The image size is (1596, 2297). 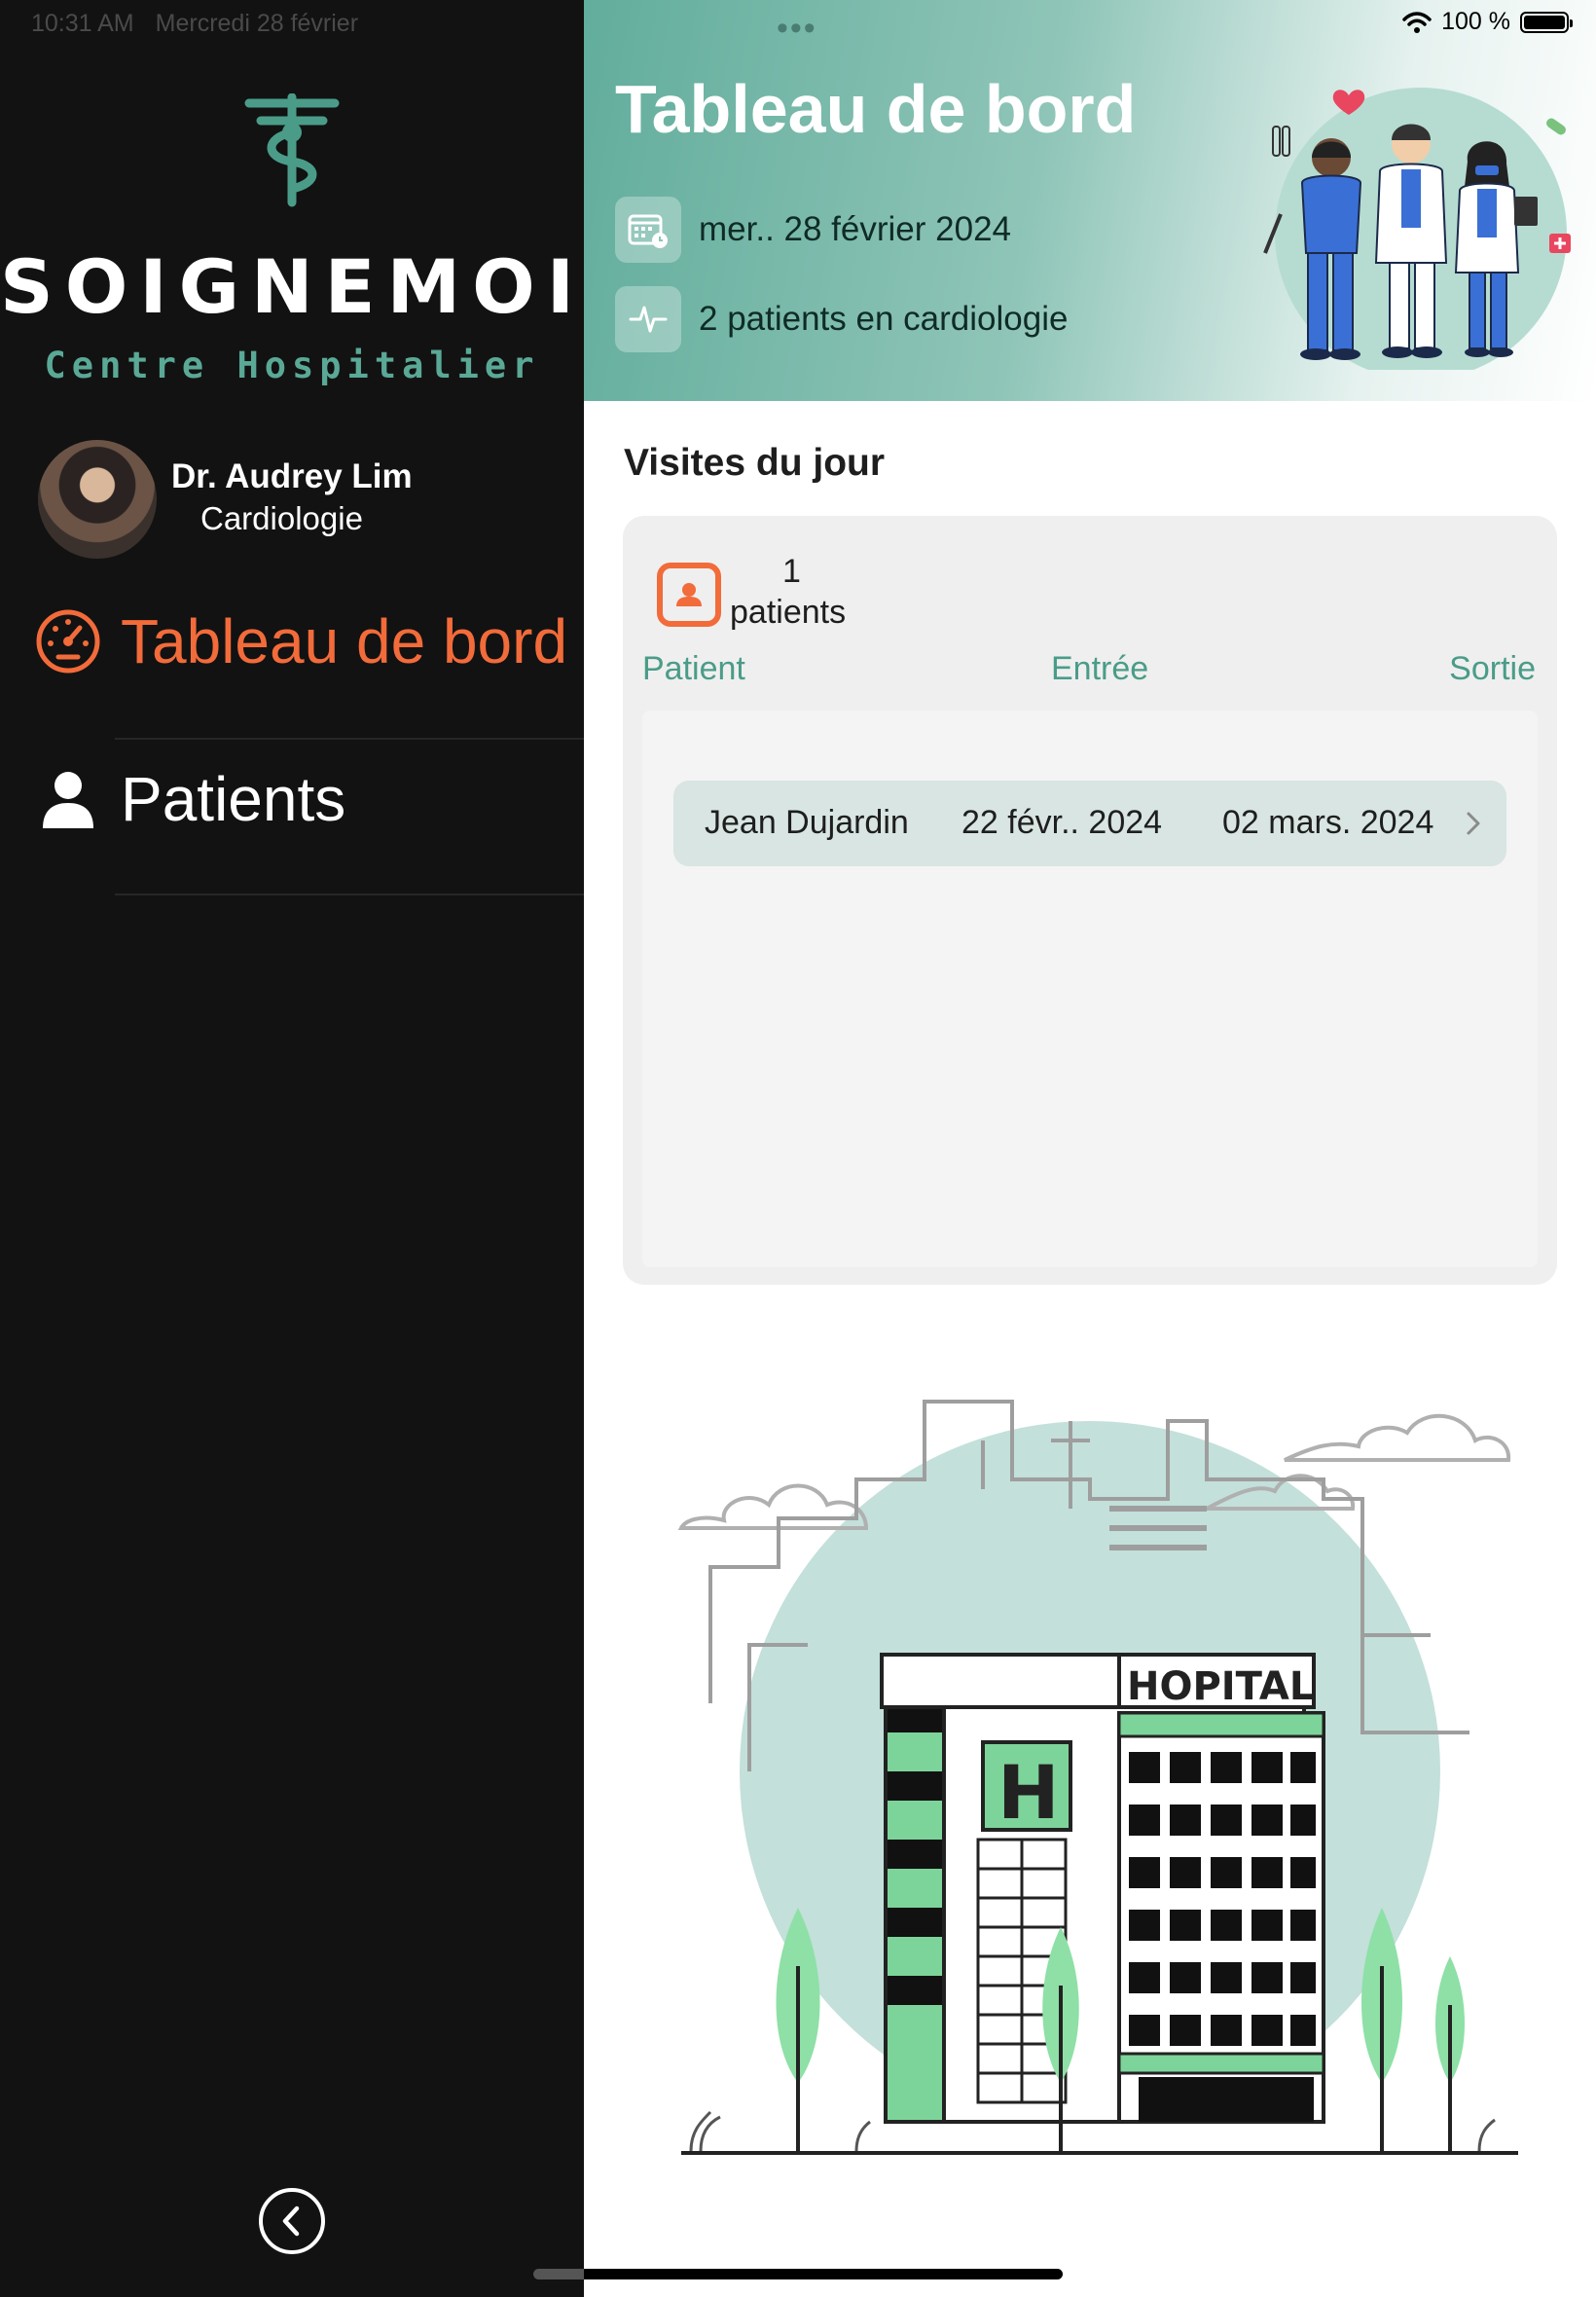 I want to click on status-bar-right: 100 %, so click(x=1487, y=22).